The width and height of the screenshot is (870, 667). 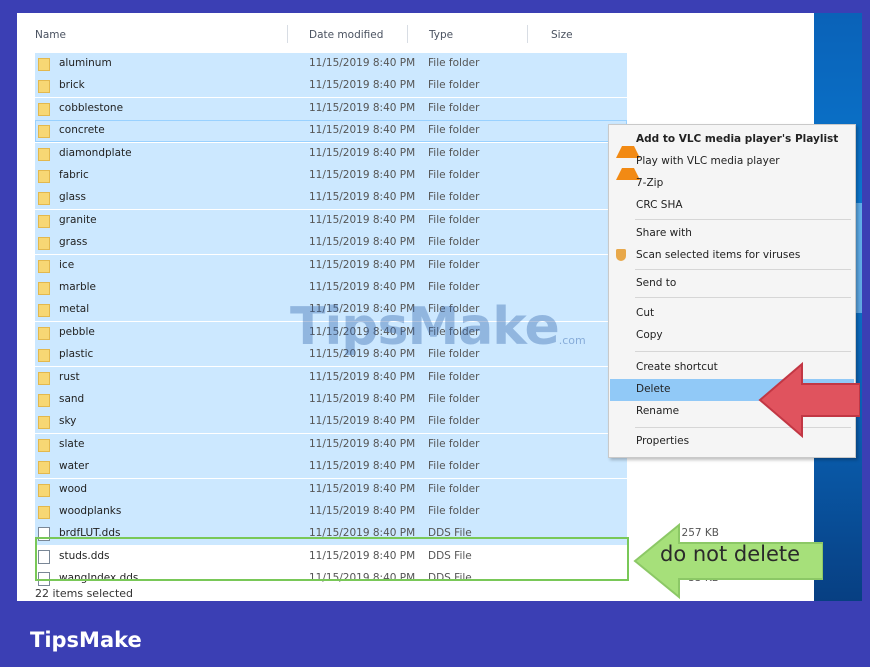 I want to click on file-row: grass 11/15/2019 8:40 PM File folder, so click(x=331, y=243).